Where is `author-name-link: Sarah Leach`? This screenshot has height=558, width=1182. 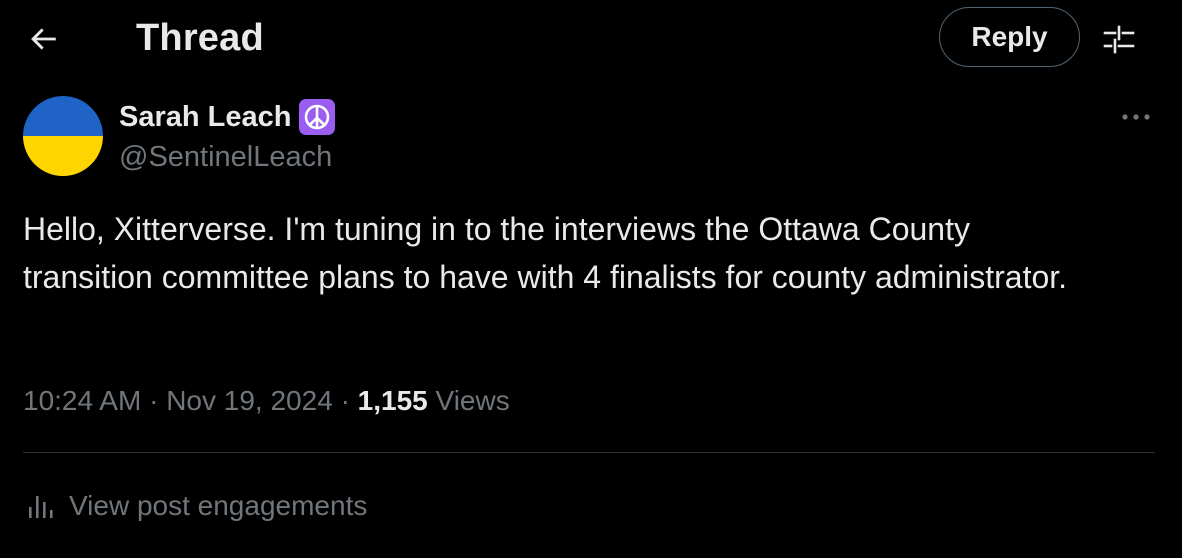 author-name-link: Sarah Leach is located at coordinates (227, 117).